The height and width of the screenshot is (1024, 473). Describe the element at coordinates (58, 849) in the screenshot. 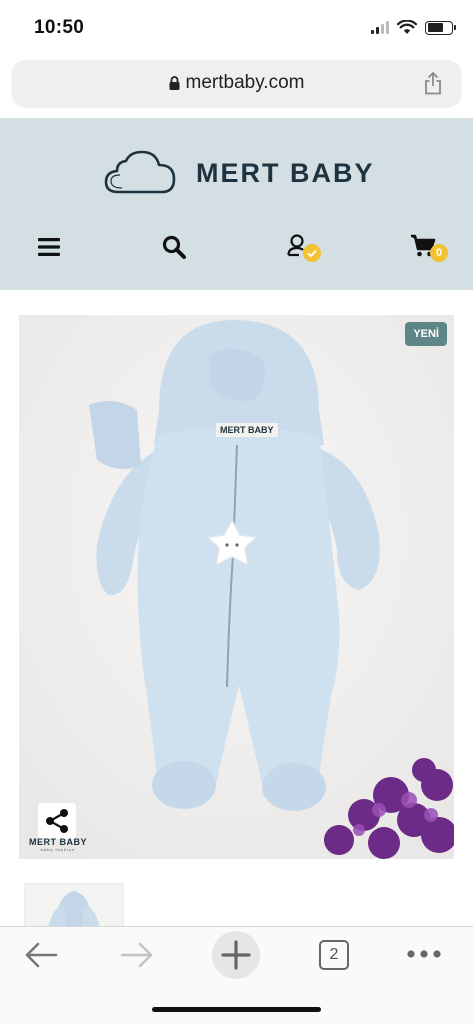

I see `watermark-tagline: baby fashion` at that location.